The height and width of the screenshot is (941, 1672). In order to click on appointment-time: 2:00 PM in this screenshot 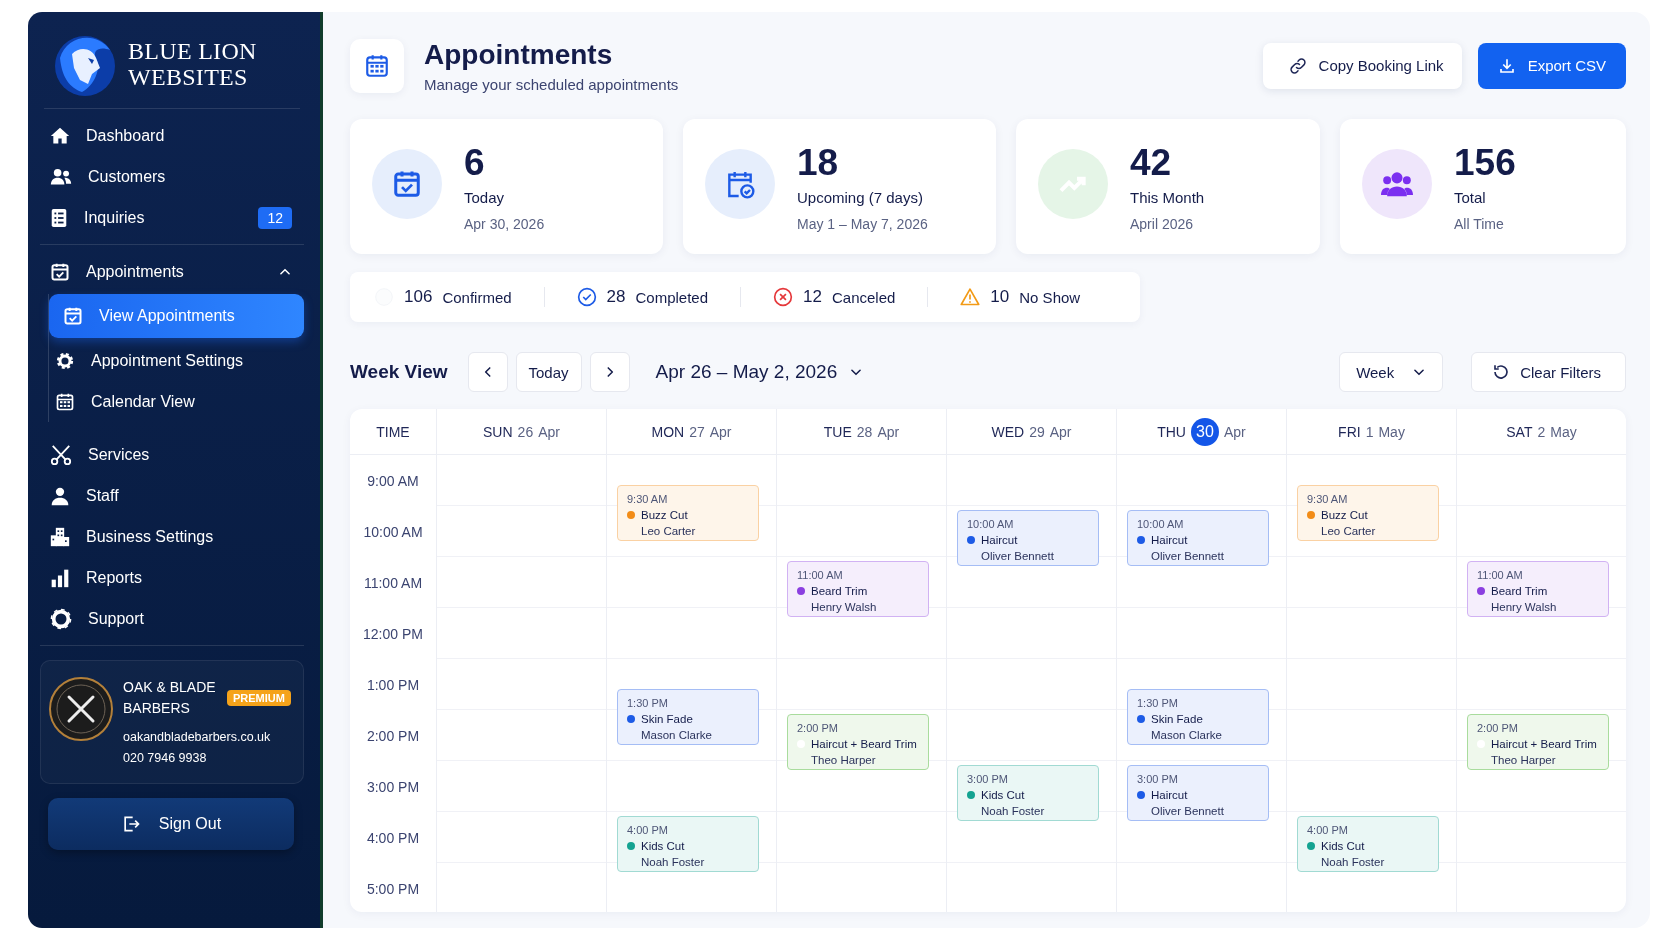, I will do `click(818, 728)`.